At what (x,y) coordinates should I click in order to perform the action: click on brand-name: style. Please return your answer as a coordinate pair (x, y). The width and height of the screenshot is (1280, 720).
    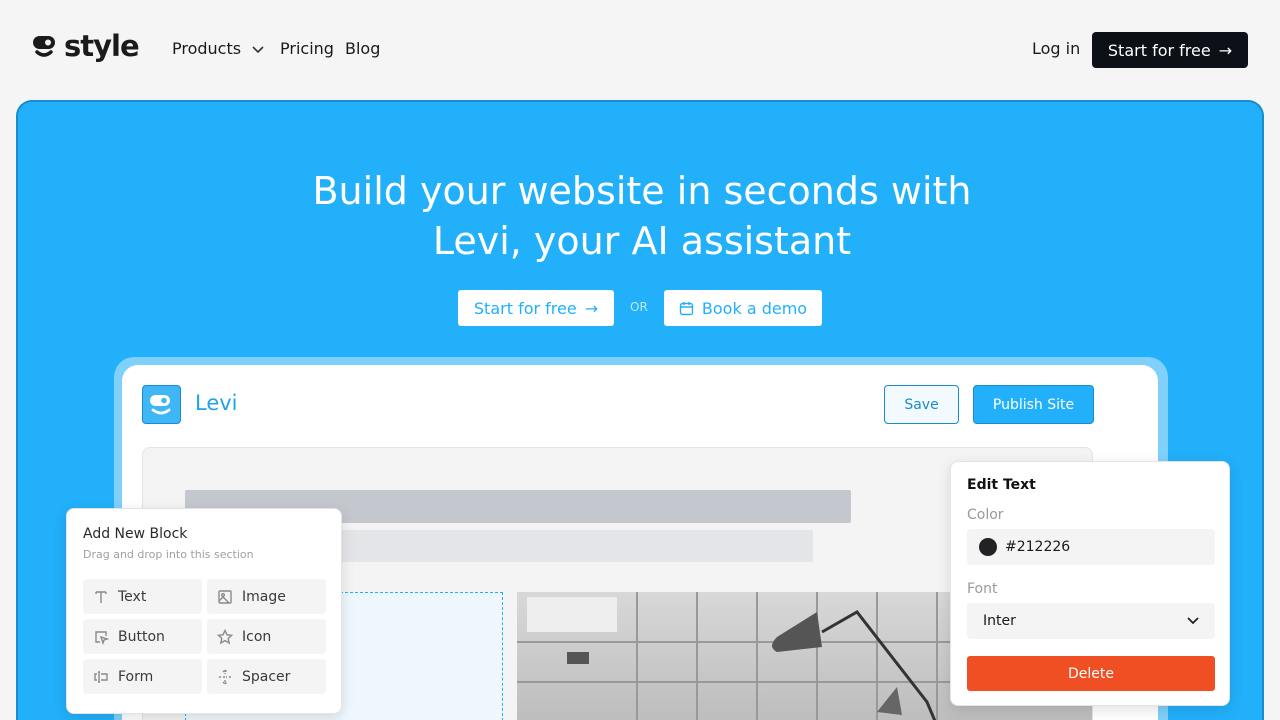
    Looking at the image, I should click on (102, 46).